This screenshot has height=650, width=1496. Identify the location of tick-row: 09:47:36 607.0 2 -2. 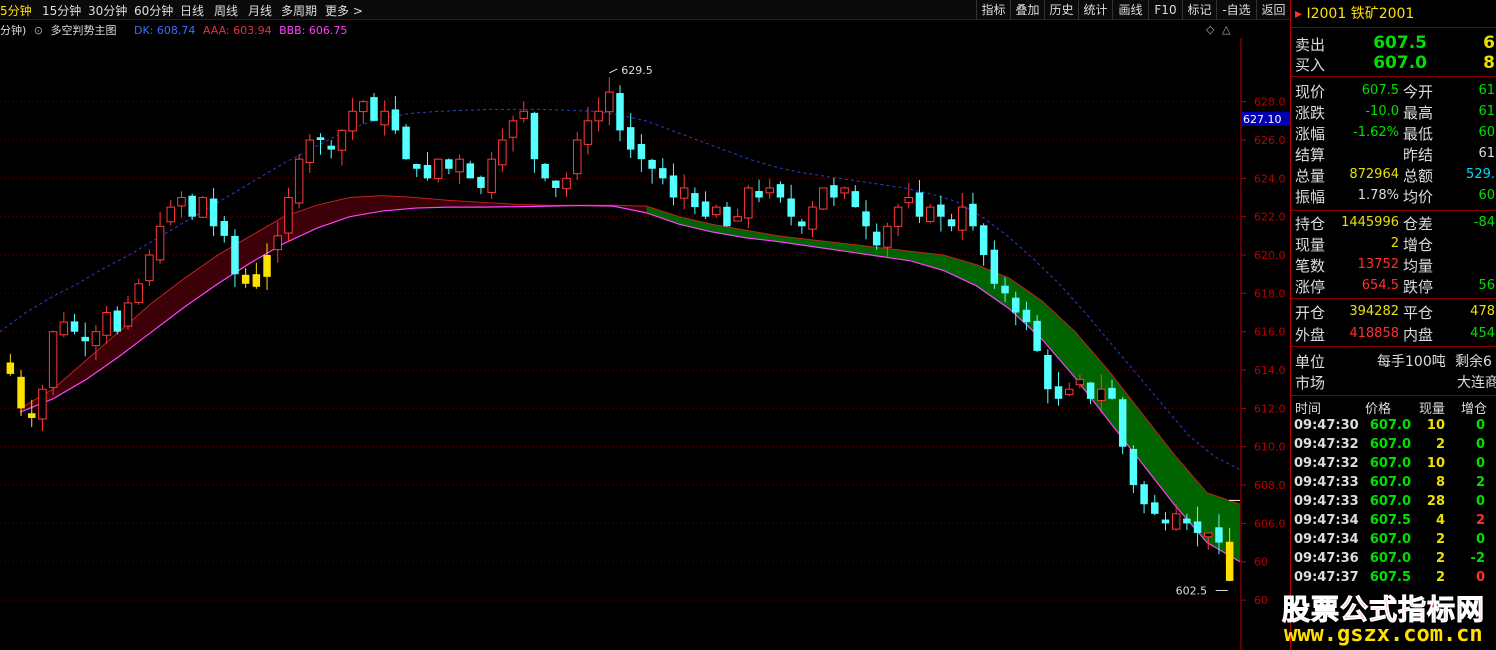
(1393, 560).